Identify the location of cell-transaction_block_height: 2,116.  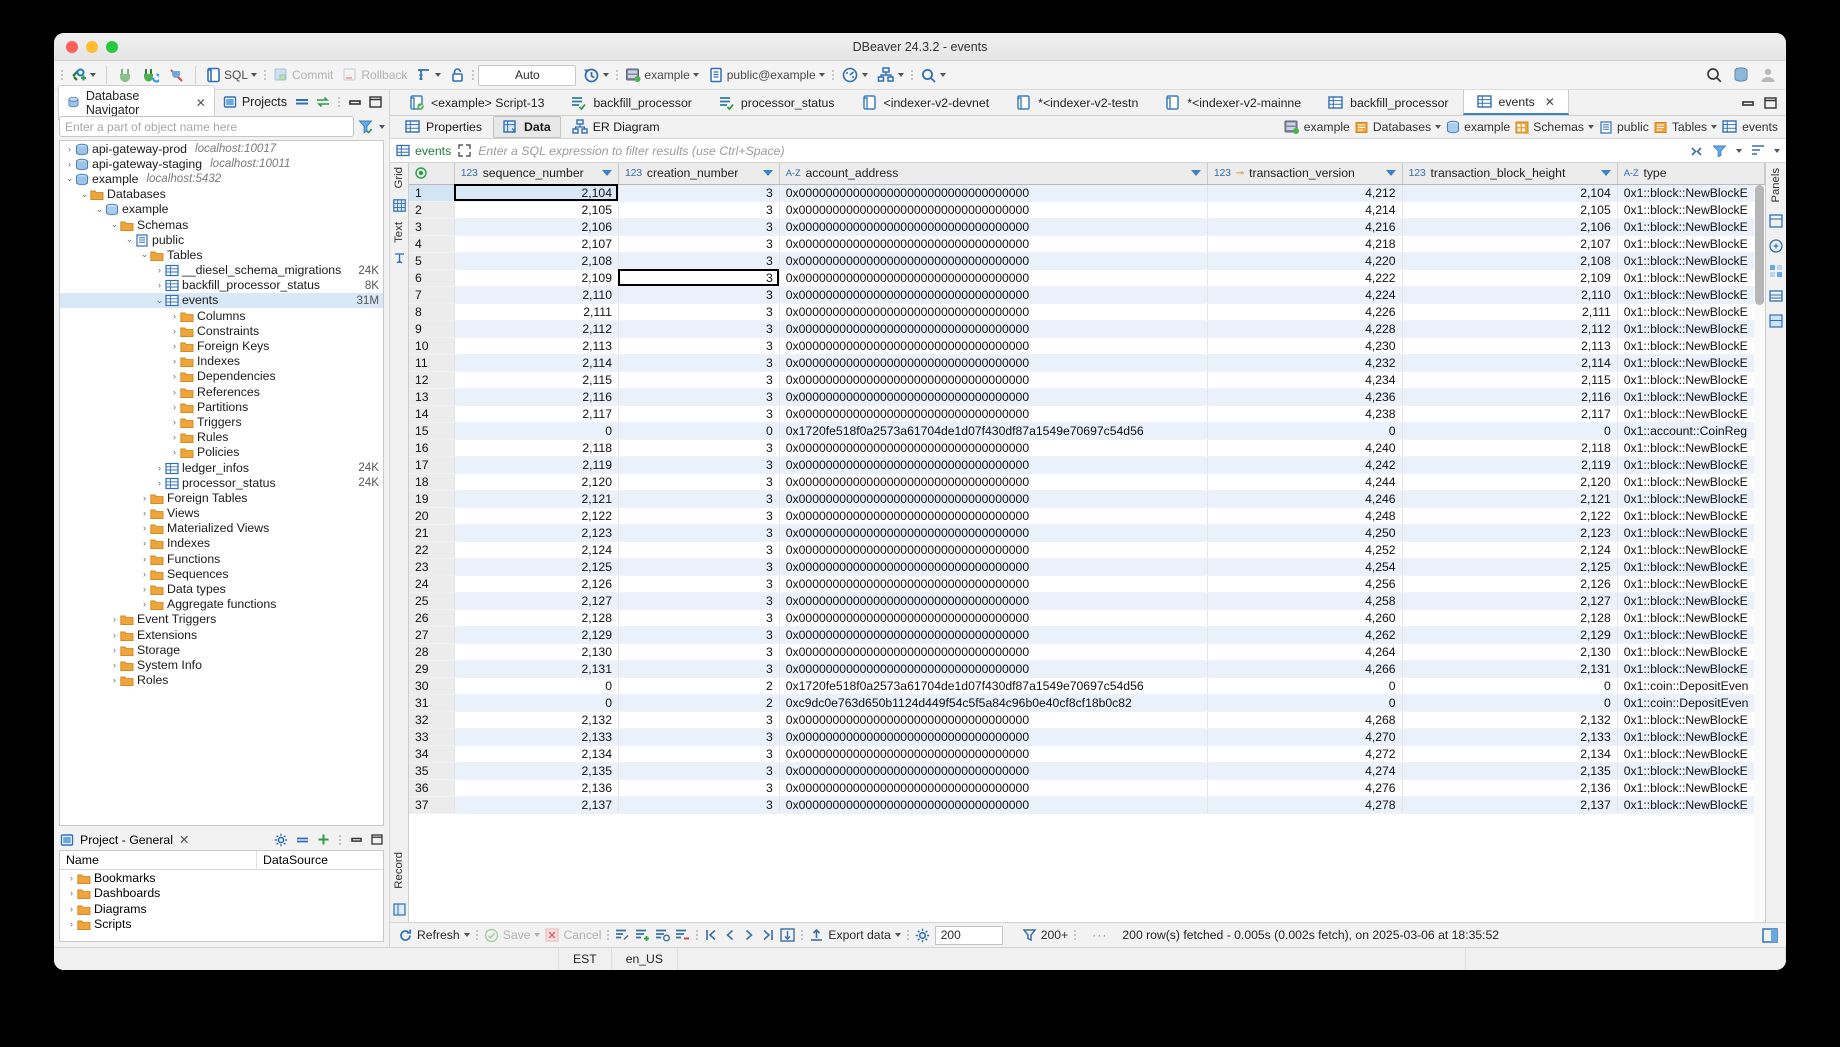
(1510, 397).